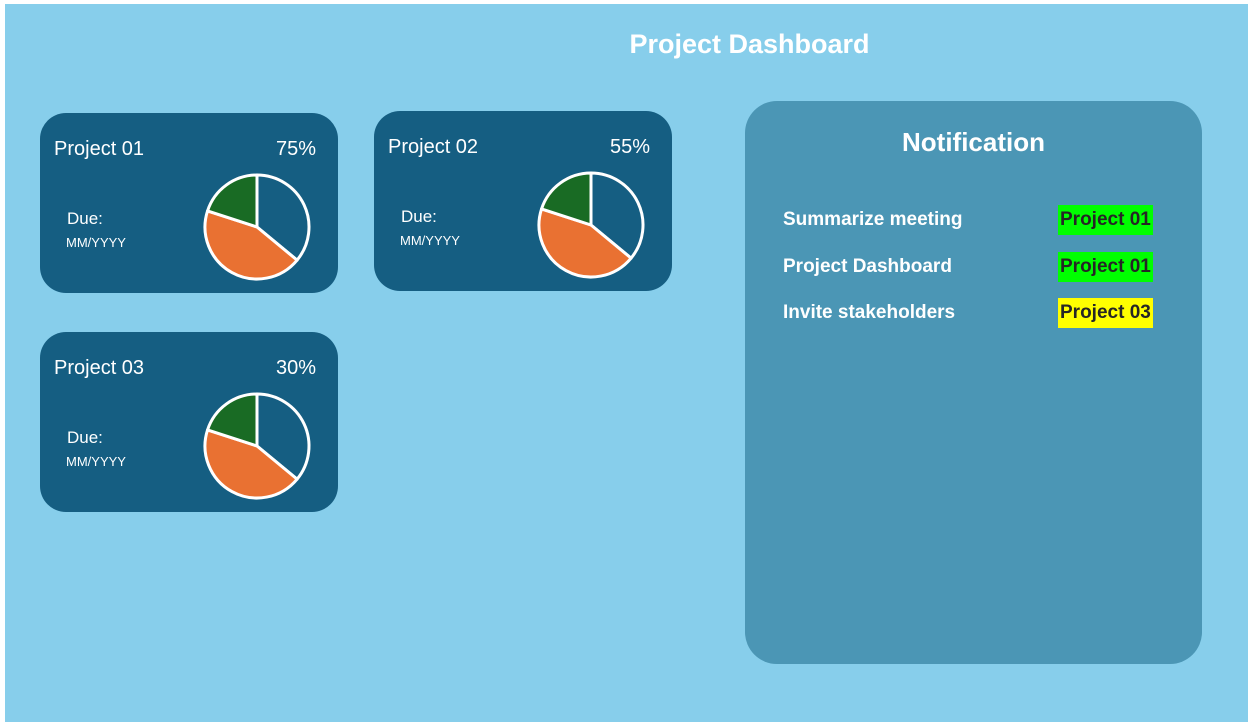 The image size is (1254, 724). What do you see at coordinates (99, 149) in the screenshot?
I see `project-name: Project 01` at bounding box center [99, 149].